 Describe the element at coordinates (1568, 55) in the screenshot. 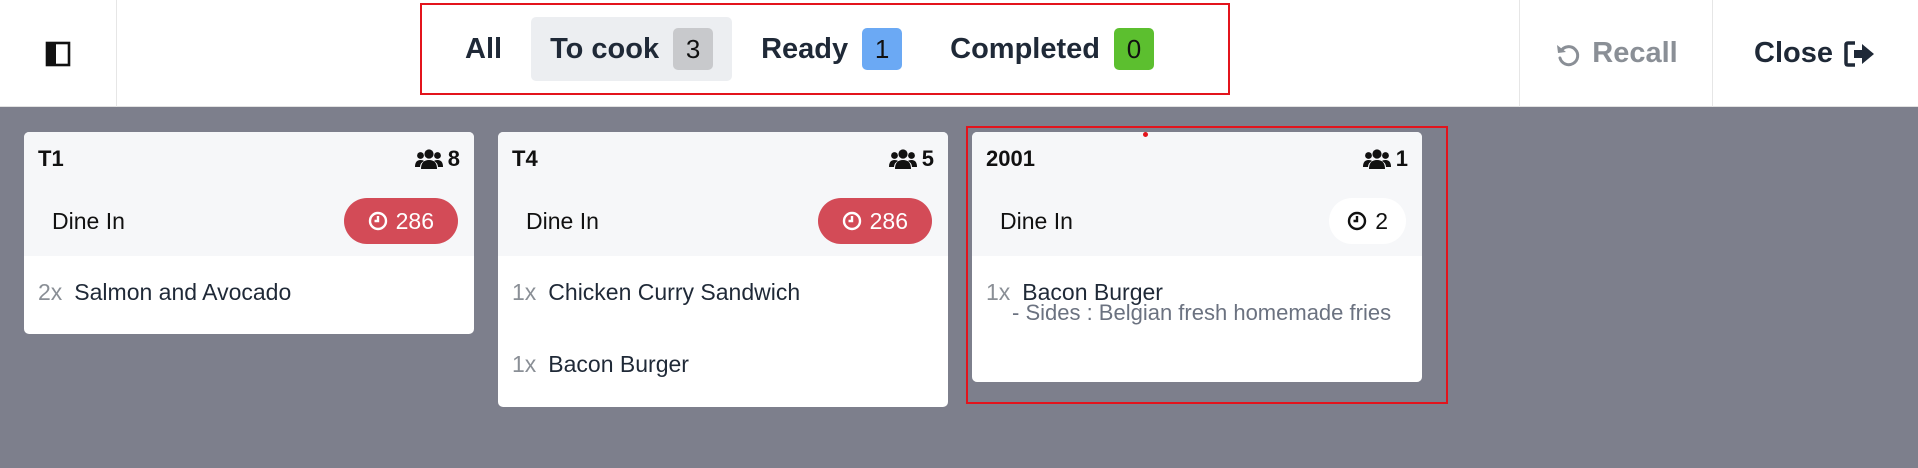

I see `undo-icon` at that location.